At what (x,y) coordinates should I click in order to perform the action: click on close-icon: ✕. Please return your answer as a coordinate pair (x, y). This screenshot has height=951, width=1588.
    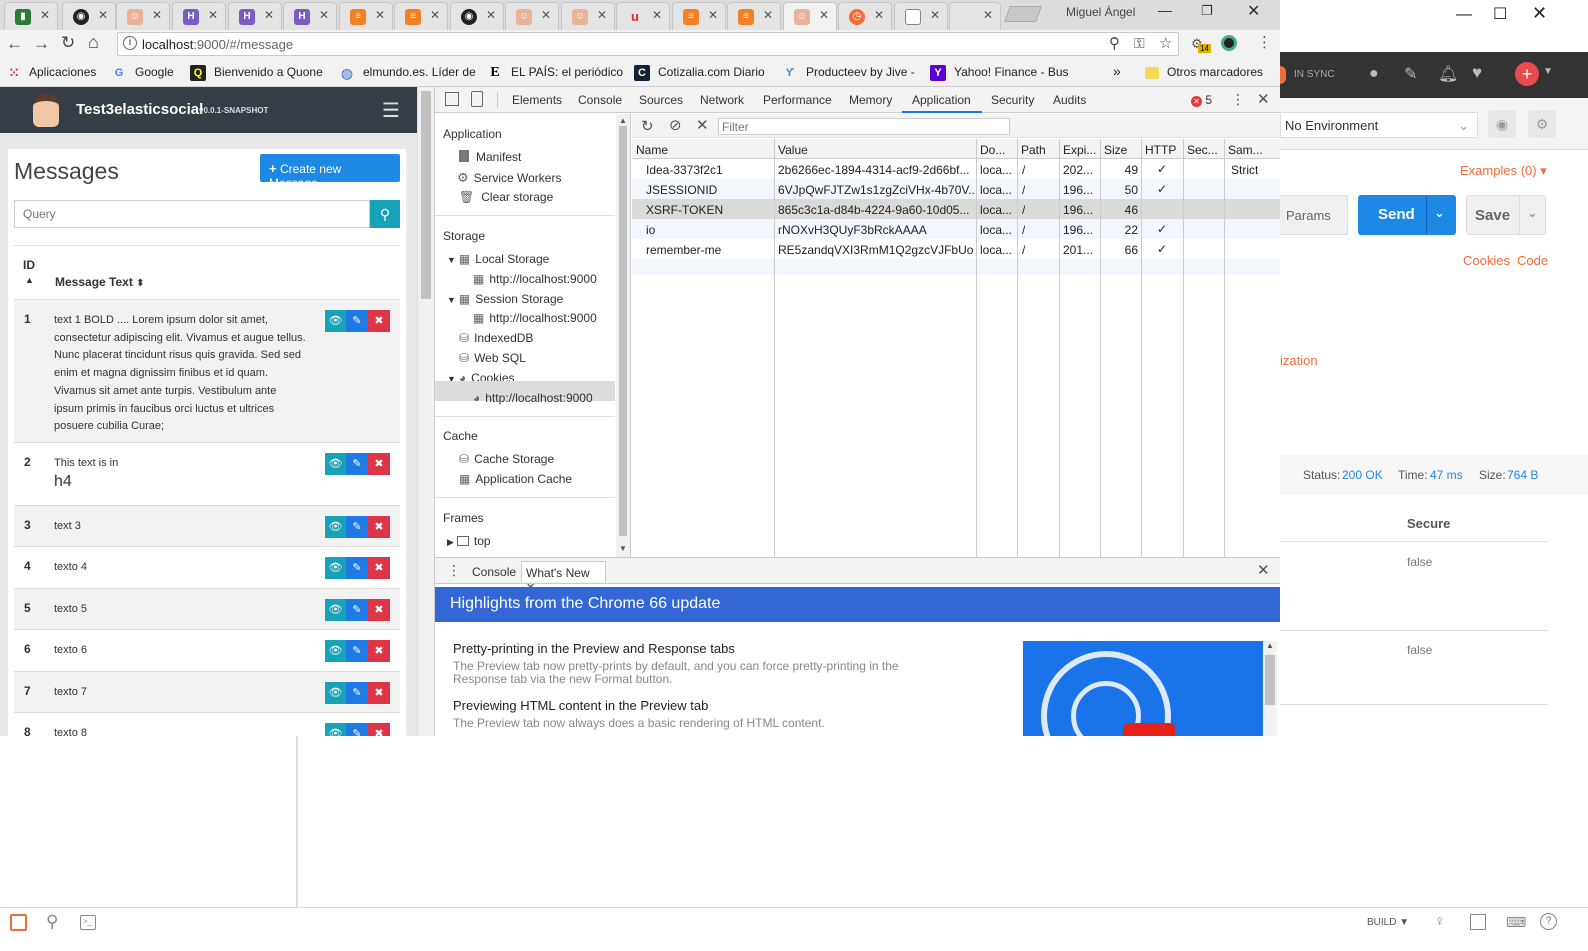
    Looking at the image, I should click on (1539, 13).